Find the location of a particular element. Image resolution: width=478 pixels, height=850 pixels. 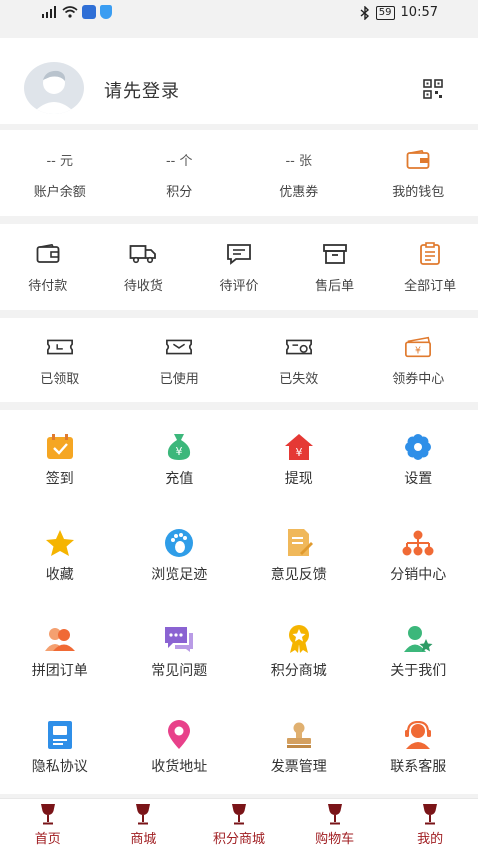

coupon-center-icon: ¥ is located at coordinates (418, 347).